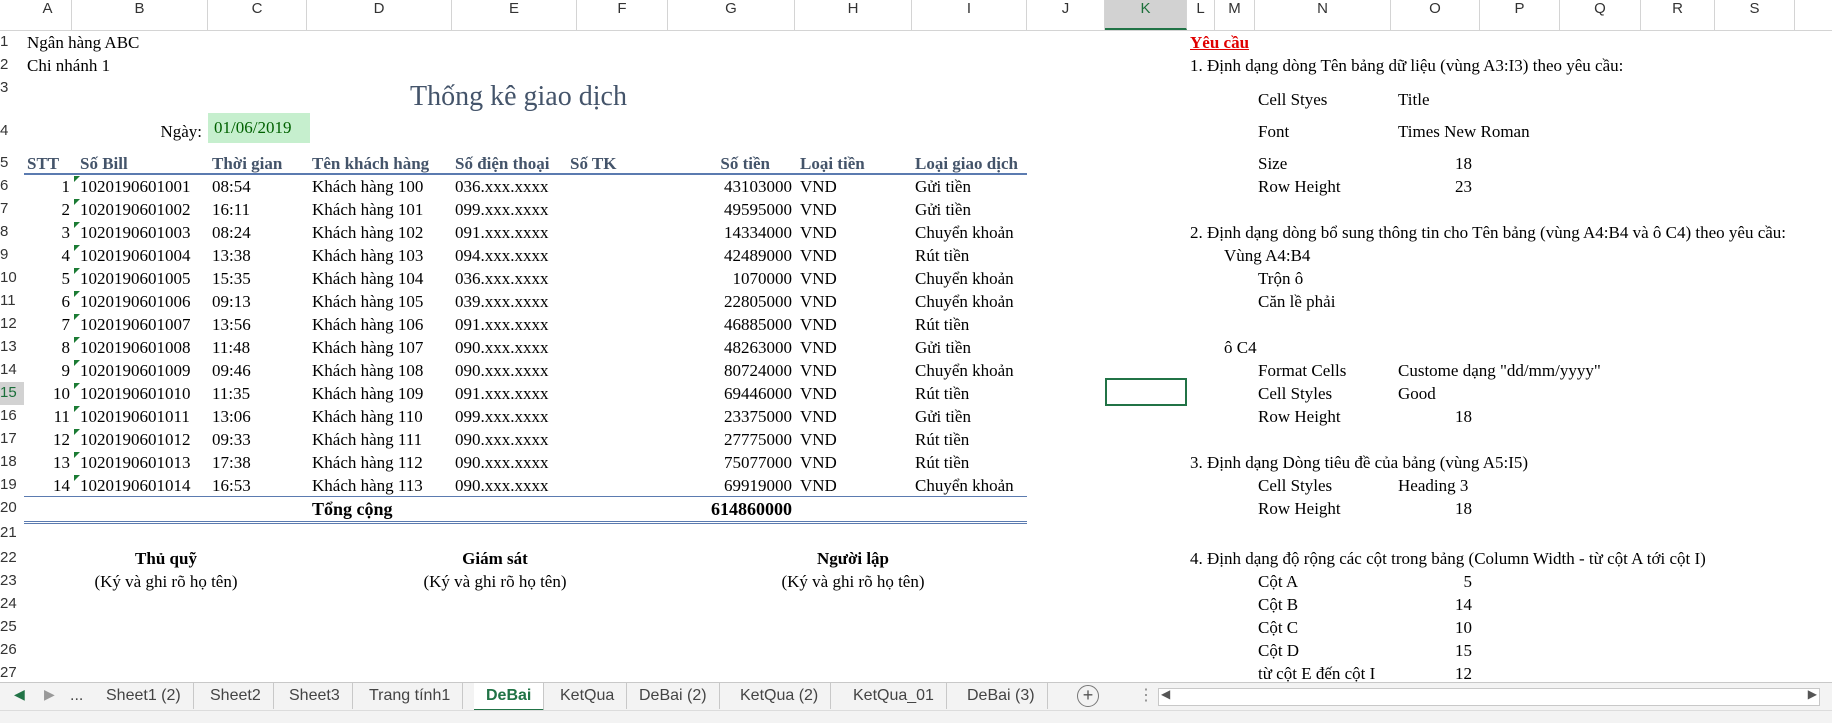  What do you see at coordinates (12, 581) in the screenshot?
I see `row-header-23: 23` at bounding box center [12, 581].